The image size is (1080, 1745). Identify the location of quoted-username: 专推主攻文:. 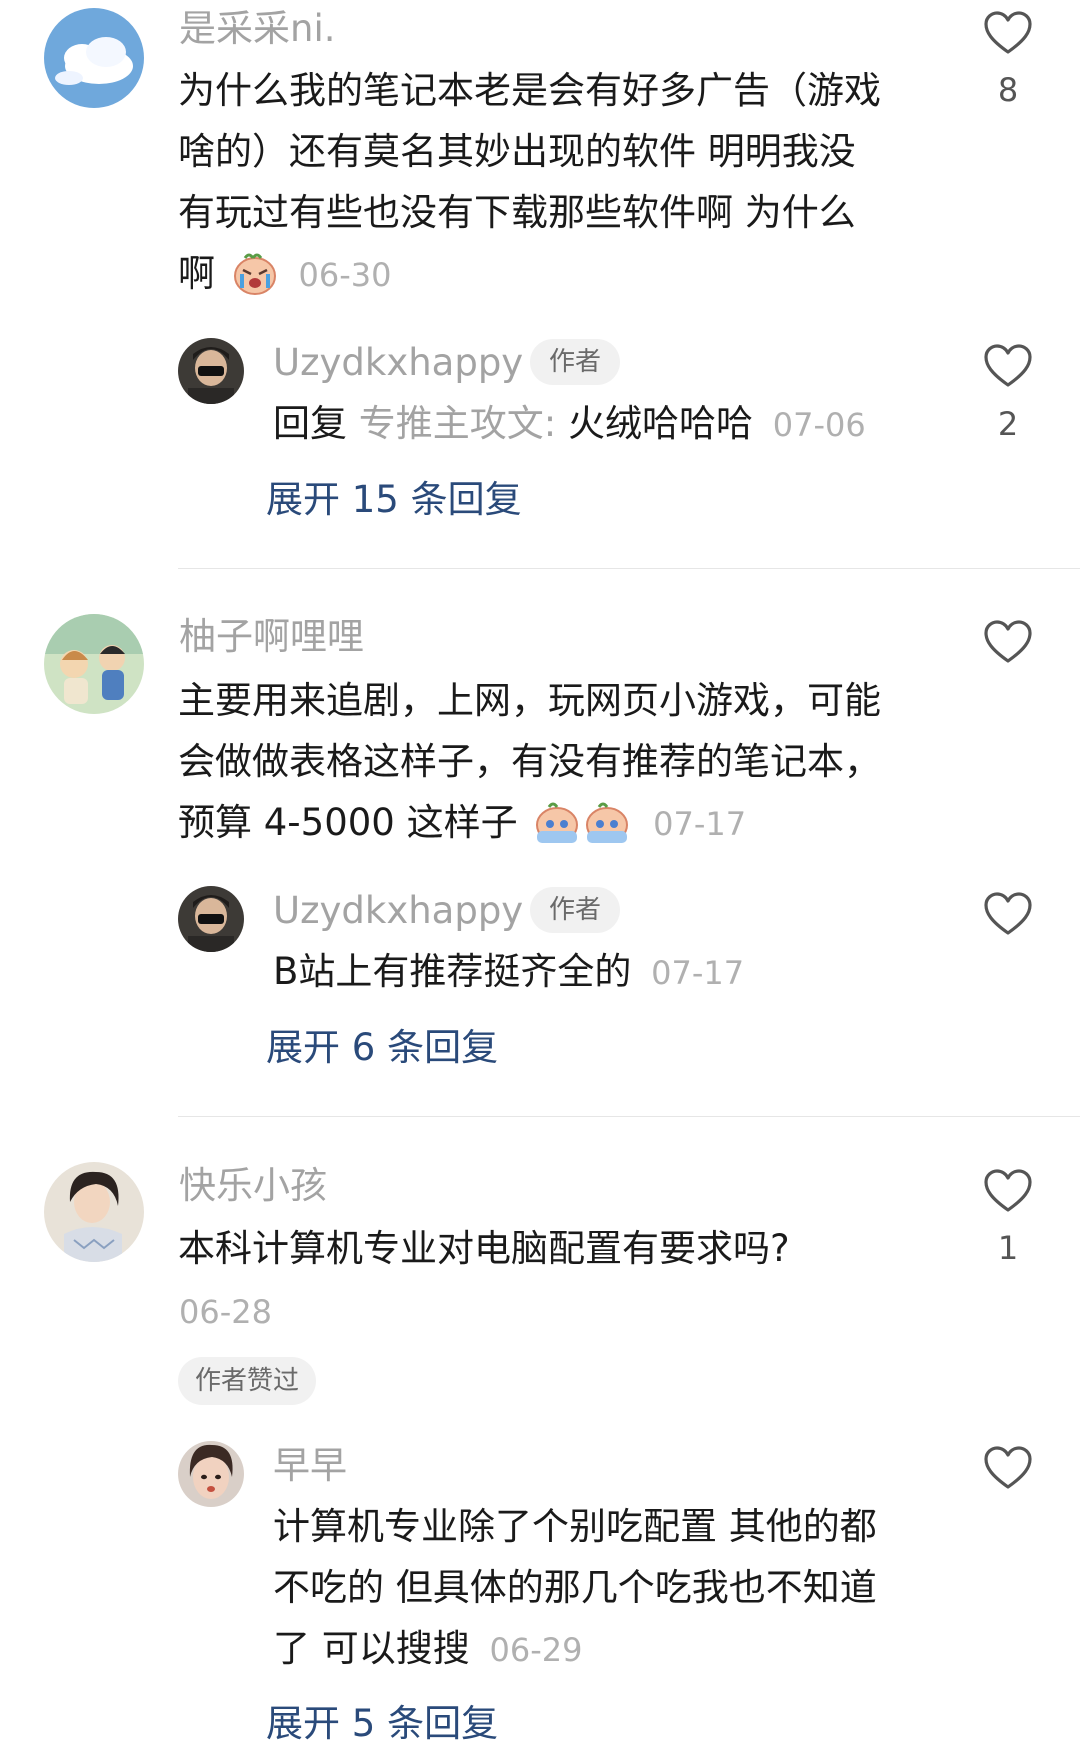
(457, 423).